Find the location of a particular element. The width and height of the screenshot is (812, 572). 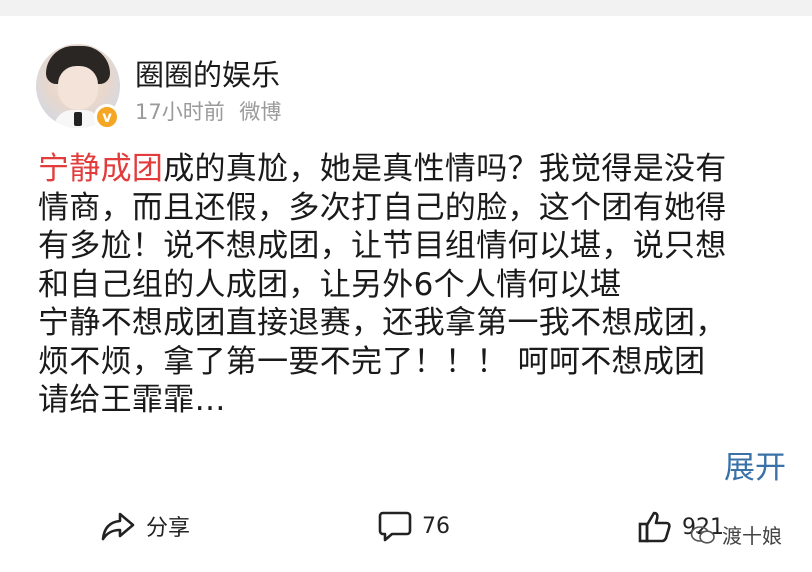

topic-link: 宁静成团 is located at coordinates (100, 169).